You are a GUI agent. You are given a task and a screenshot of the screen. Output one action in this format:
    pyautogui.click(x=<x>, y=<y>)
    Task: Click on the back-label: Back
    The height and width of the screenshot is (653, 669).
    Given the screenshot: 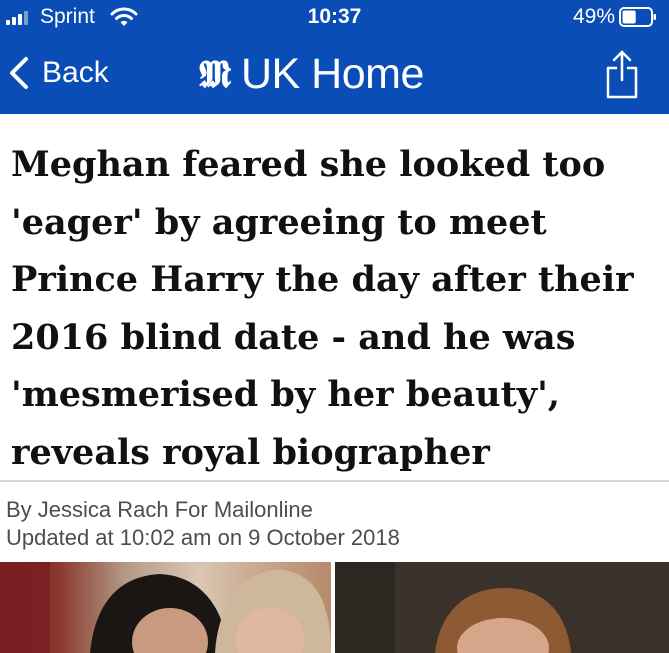 What is the action you would take?
    pyautogui.click(x=75, y=72)
    